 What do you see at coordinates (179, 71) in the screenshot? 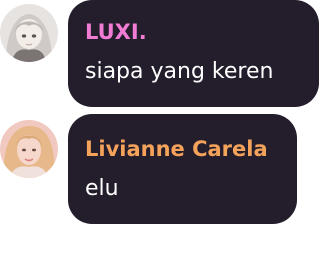
I see `message-text: siapa yang keren` at bounding box center [179, 71].